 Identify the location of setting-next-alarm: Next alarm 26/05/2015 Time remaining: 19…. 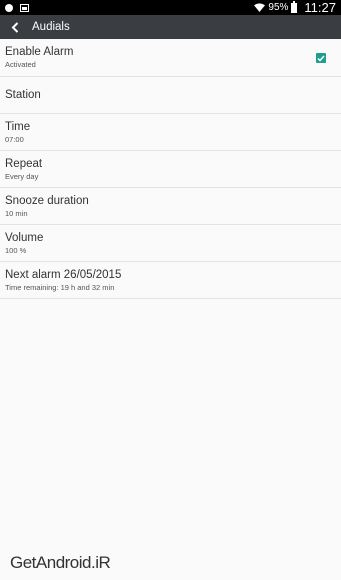
(170, 280).